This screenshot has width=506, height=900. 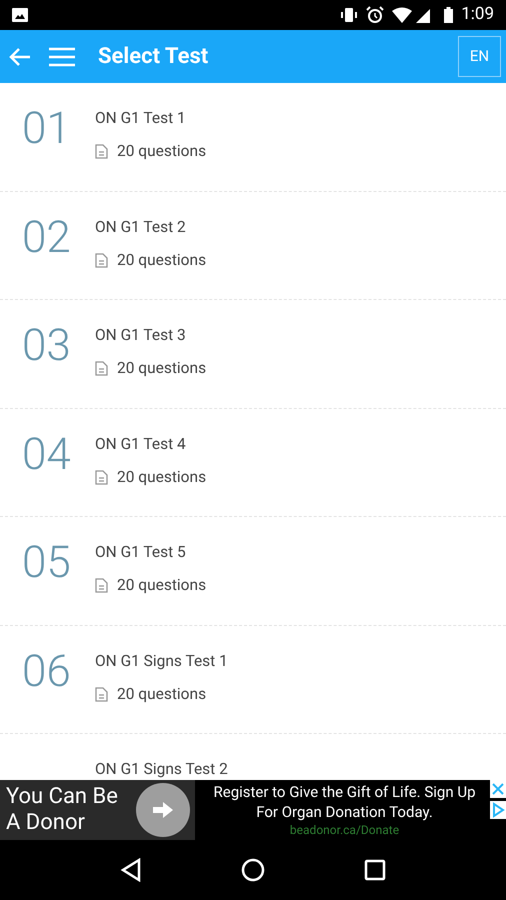 What do you see at coordinates (253, 246) in the screenshot?
I see `test-item: 02 ON G1 Test 2 20 questions` at bounding box center [253, 246].